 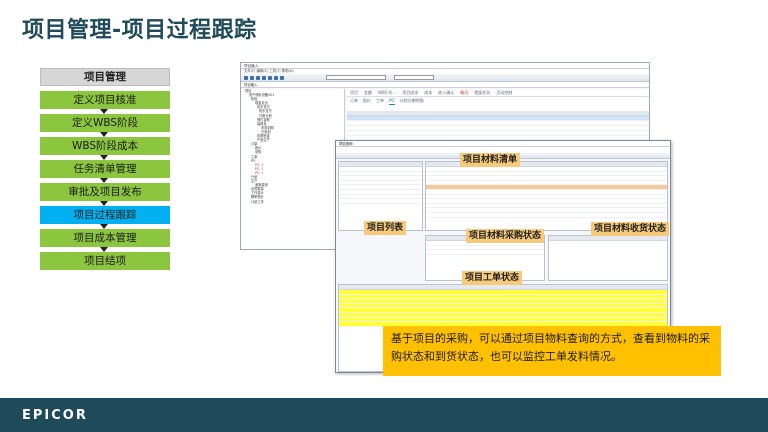 I want to click on print-icon, so click(x=270, y=77).